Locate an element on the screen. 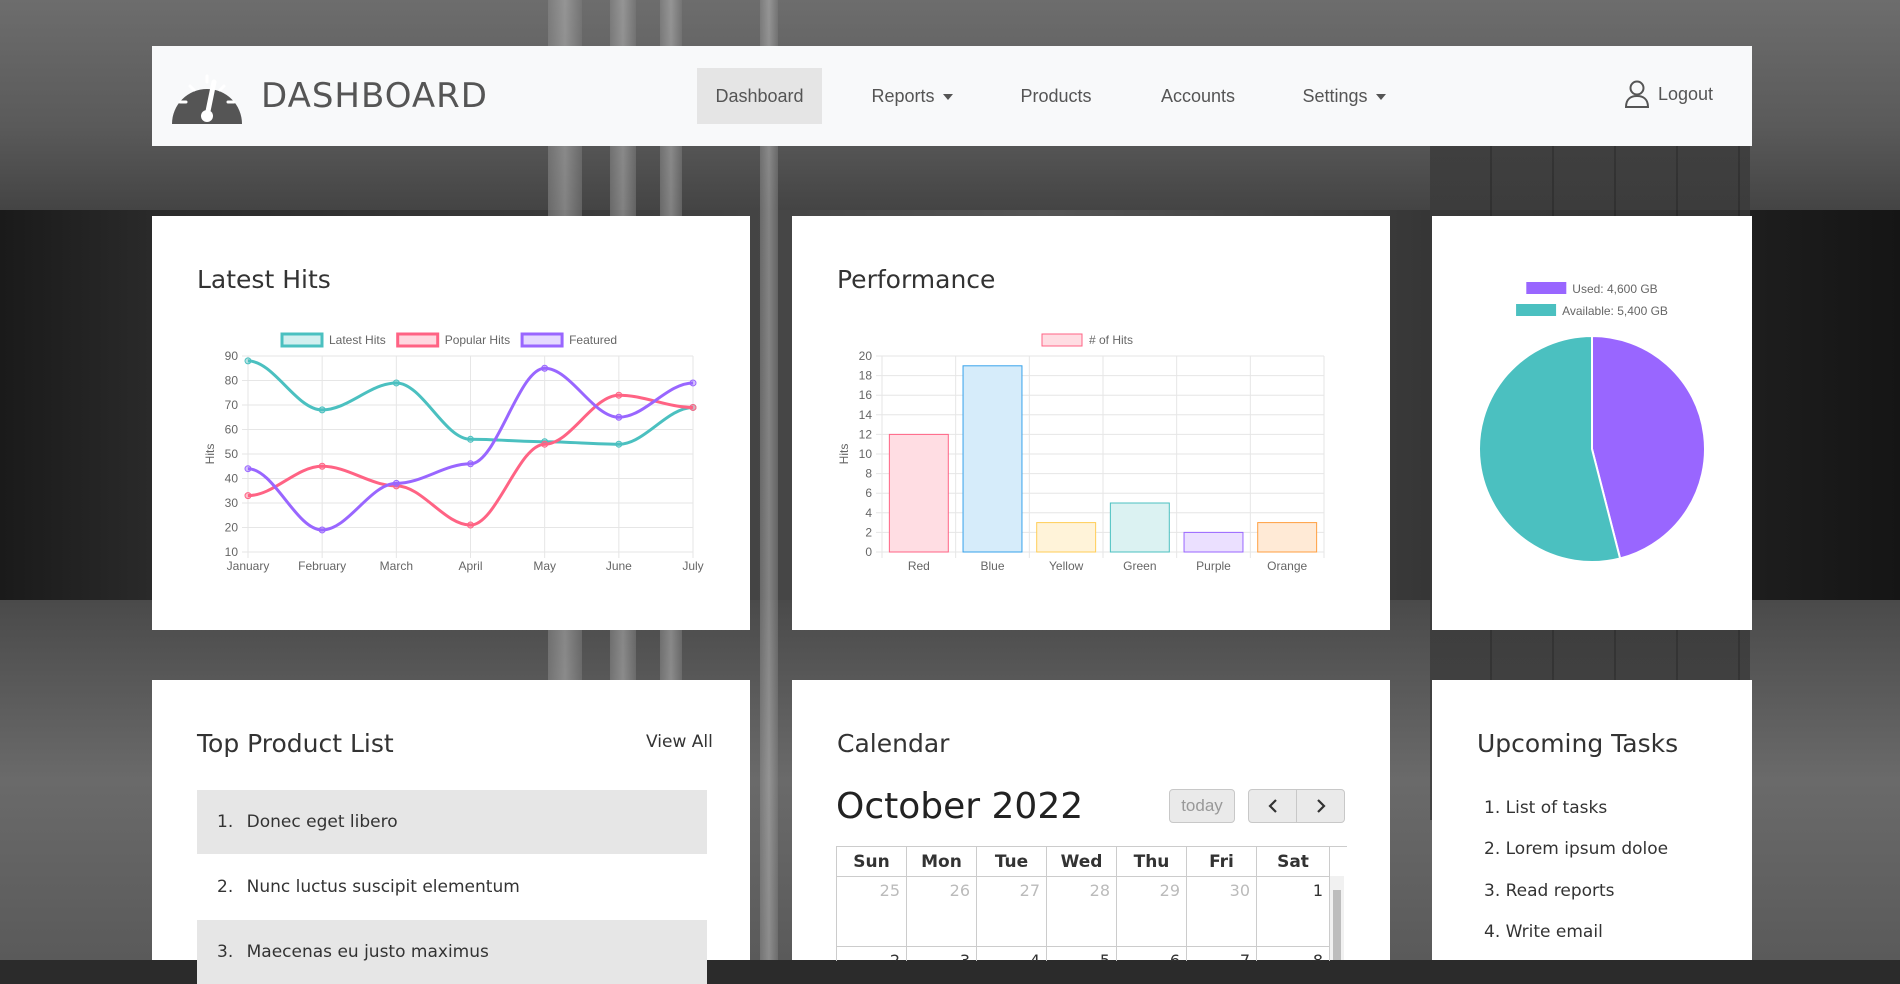 The height and width of the screenshot is (984, 1900). task-item: 1. List of tasks is located at coordinates (1546, 808).